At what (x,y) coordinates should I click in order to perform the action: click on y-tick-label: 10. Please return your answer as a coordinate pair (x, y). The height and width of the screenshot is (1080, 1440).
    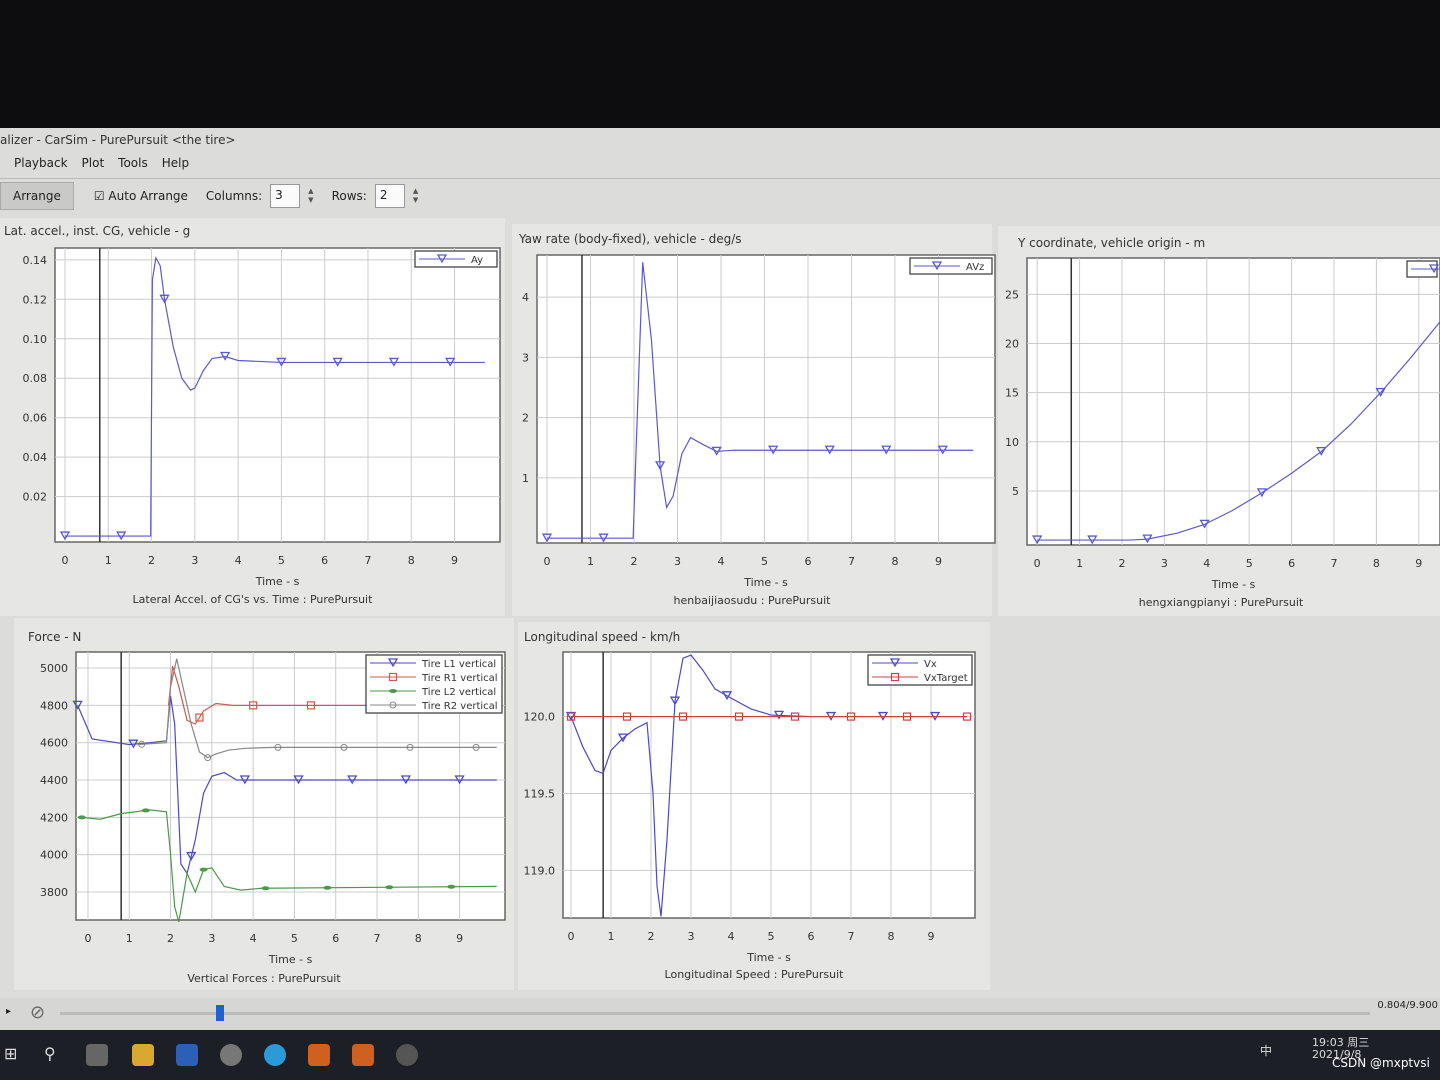
    Looking at the image, I should click on (1012, 442).